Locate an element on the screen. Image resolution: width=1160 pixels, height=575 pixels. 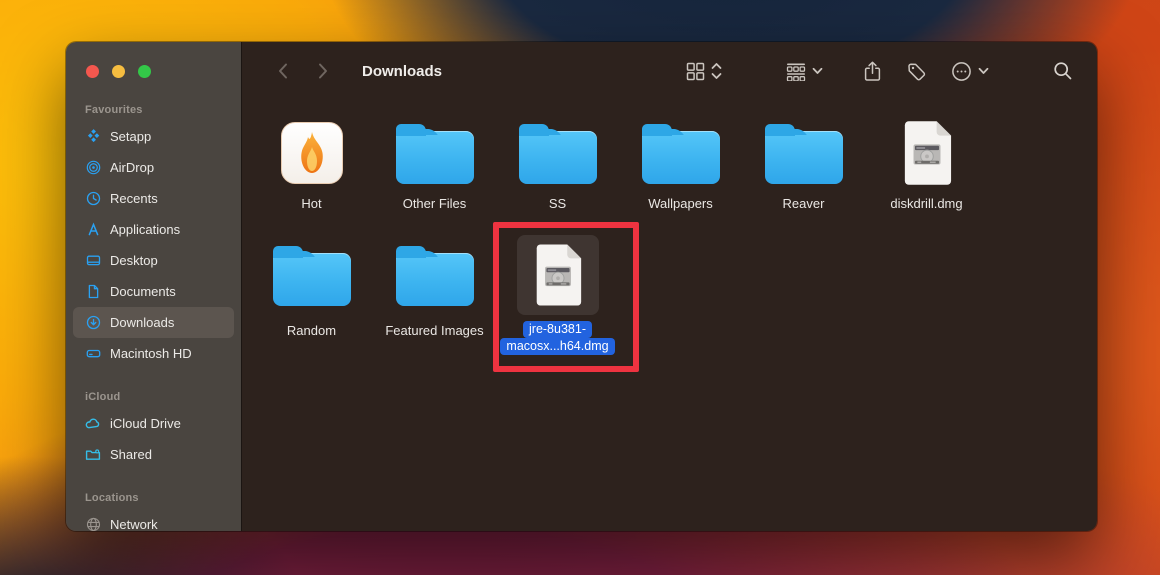
folder-featured-images: Featured Images is located at coordinates (434, 295).